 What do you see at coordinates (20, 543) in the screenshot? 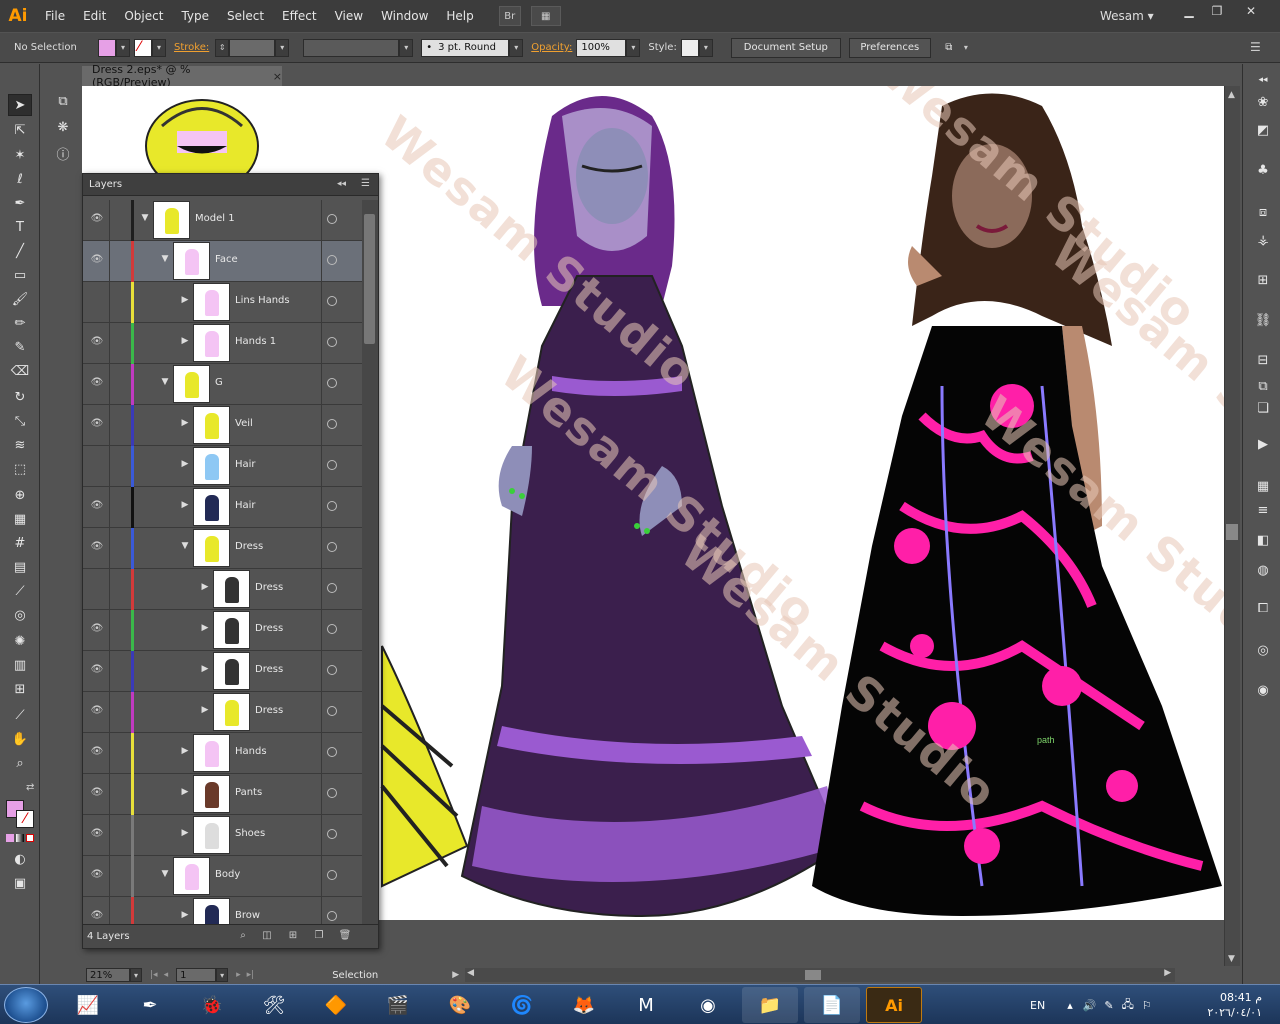
I see `mesh-tool-icon: #` at bounding box center [20, 543].